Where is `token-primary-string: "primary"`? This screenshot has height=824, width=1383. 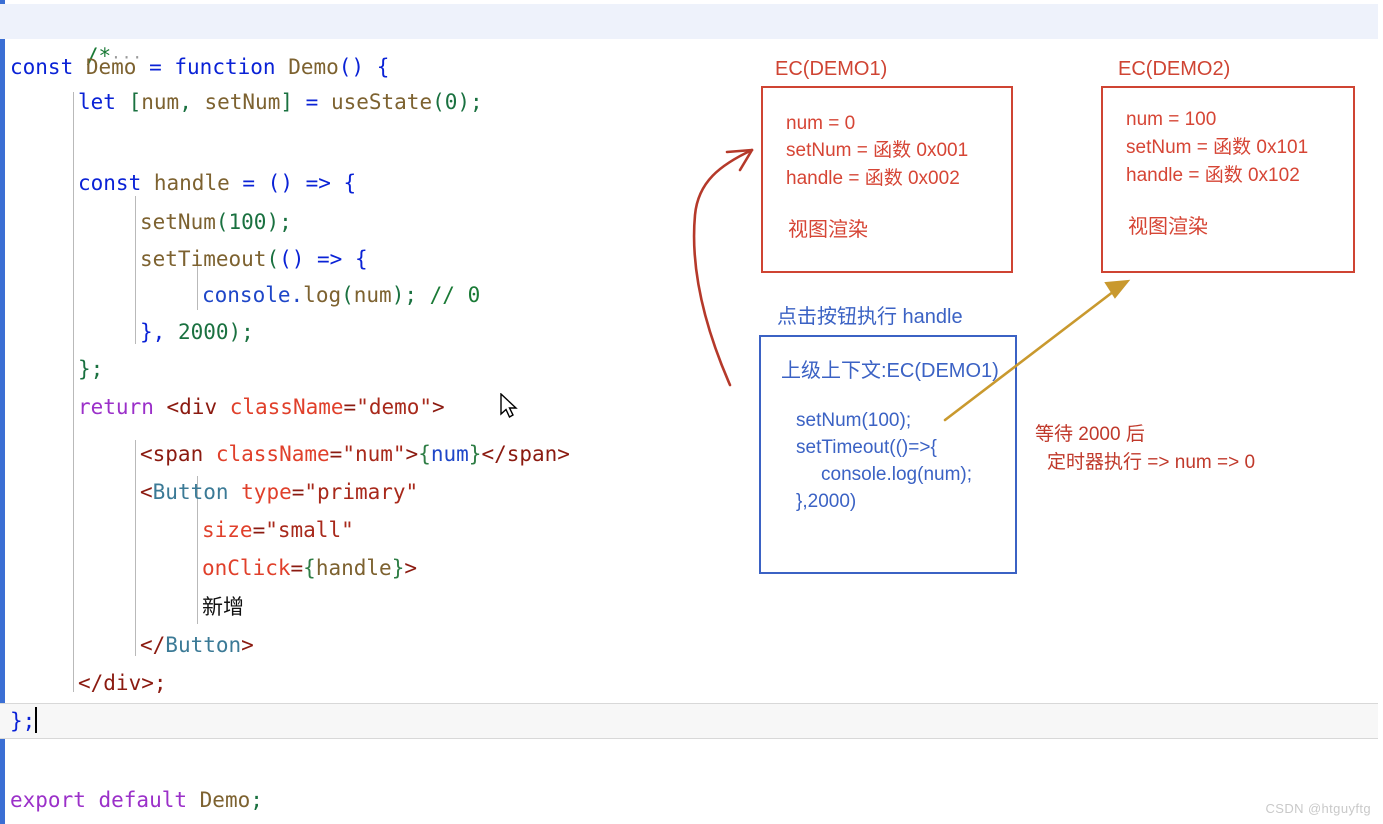 token-primary-string: "primary" is located at coordinates (361, 492).